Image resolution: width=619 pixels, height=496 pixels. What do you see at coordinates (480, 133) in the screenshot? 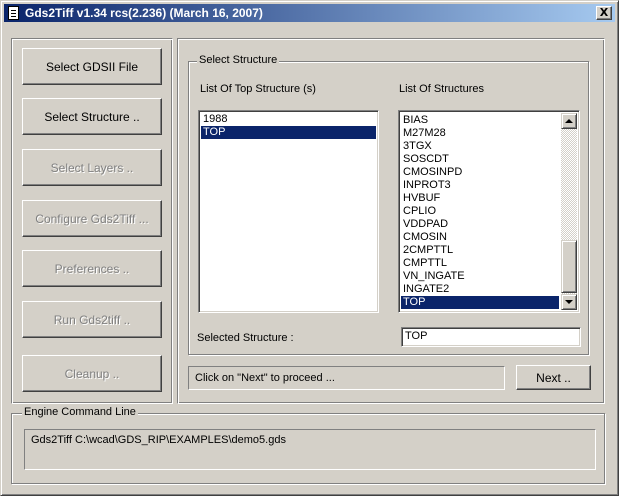
I see `list-item: M27M28` at bounding box center [480, 133].